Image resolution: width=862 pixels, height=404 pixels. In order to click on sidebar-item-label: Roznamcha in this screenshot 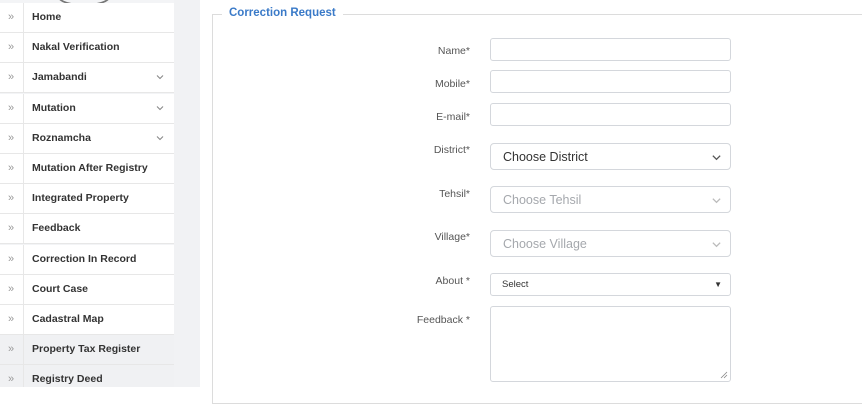, I will do `click(61, 137)`.